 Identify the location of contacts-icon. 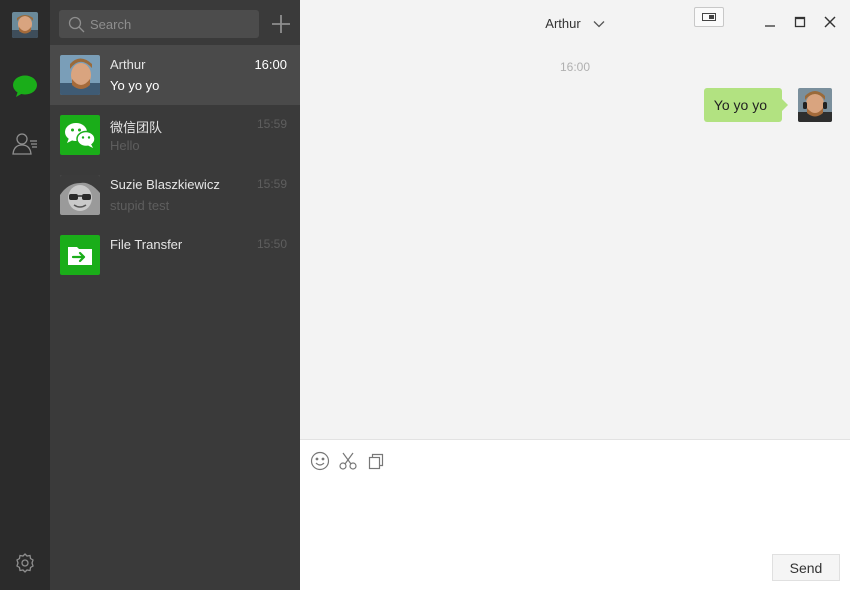
(25, 144).